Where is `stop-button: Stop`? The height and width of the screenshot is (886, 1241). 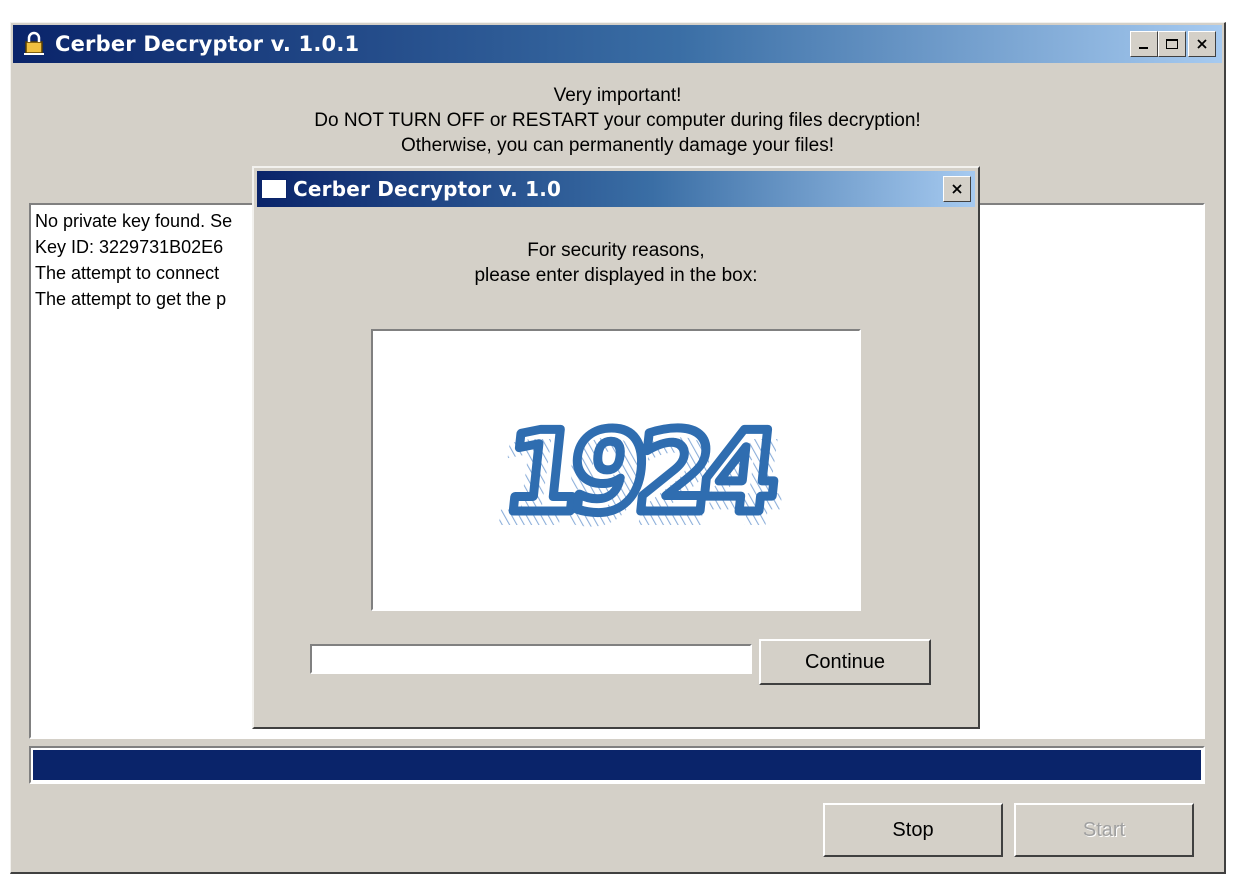
stop-button: Stop is located at coordinates (913, 830).